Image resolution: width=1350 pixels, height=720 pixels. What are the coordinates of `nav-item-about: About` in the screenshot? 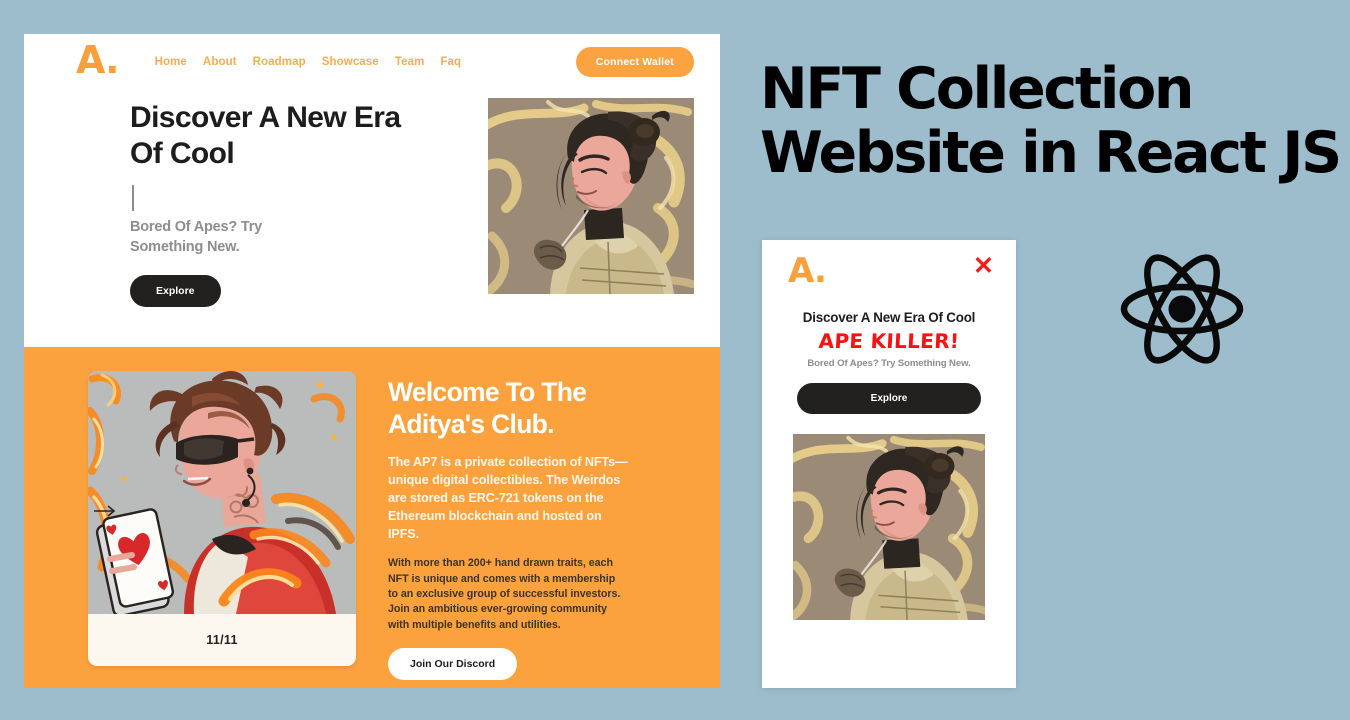 It's located at (220, 62).